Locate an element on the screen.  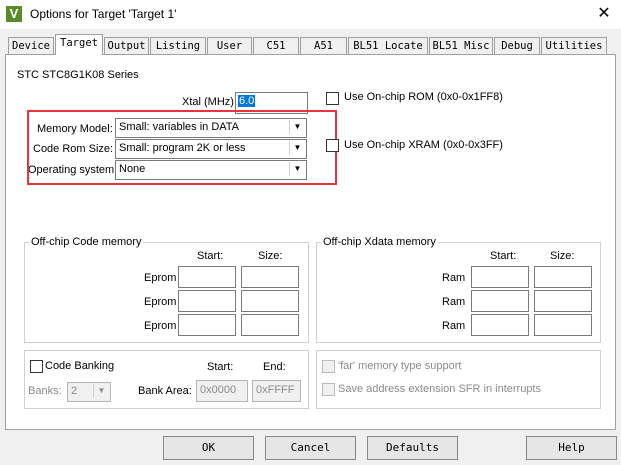
on-chip-rom-checkbox is located at coordinates (332, 98).